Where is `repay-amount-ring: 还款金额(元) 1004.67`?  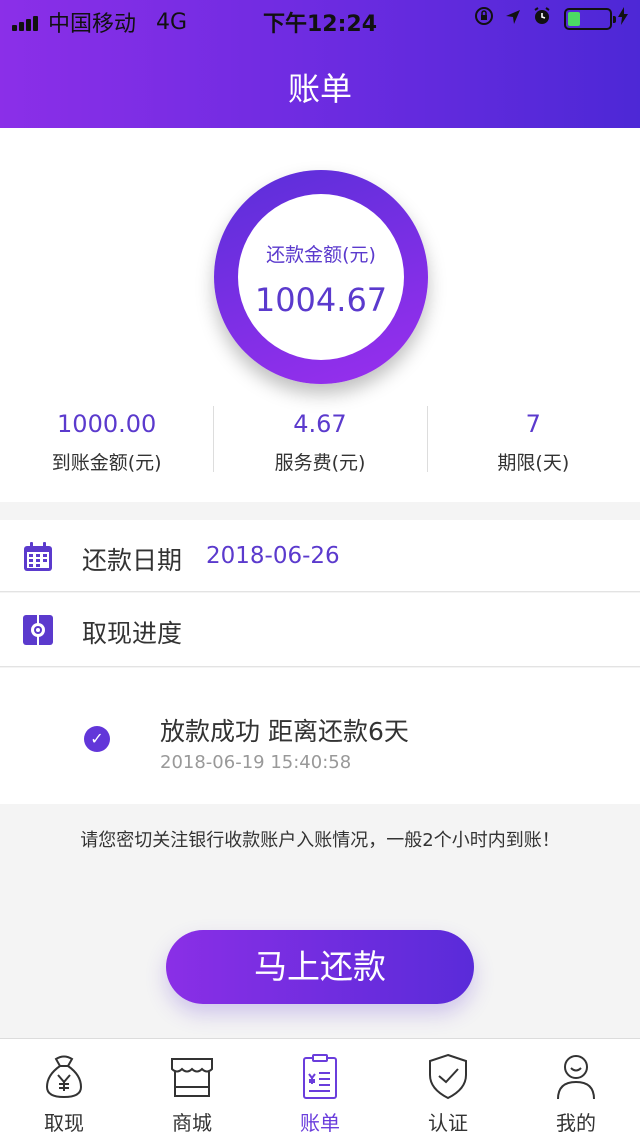 repay-amount-ring: 还款金额(元) 1004.67 is located at coordinates (321, 277).